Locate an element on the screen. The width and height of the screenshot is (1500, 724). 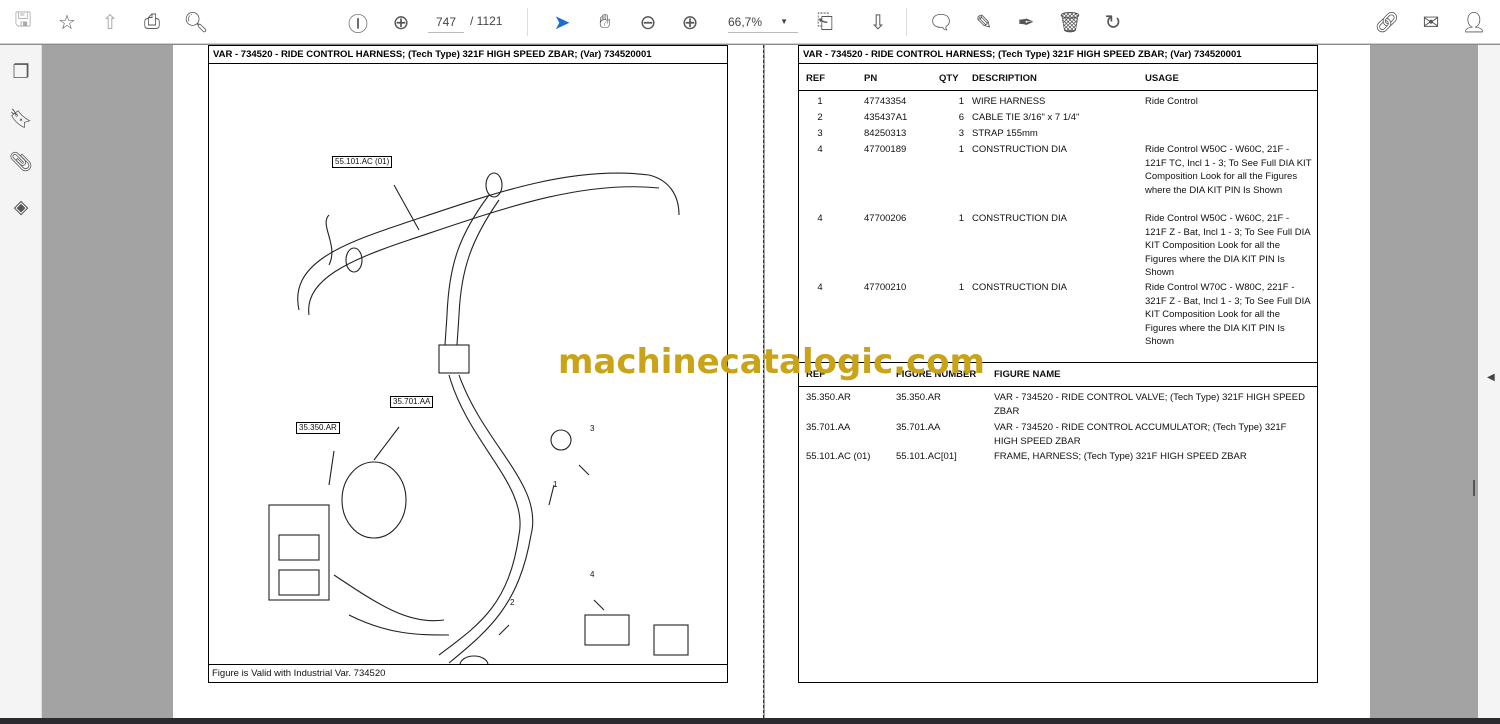
fig-col-name: FIGURE NAME is located at coordinates (1027, 374).